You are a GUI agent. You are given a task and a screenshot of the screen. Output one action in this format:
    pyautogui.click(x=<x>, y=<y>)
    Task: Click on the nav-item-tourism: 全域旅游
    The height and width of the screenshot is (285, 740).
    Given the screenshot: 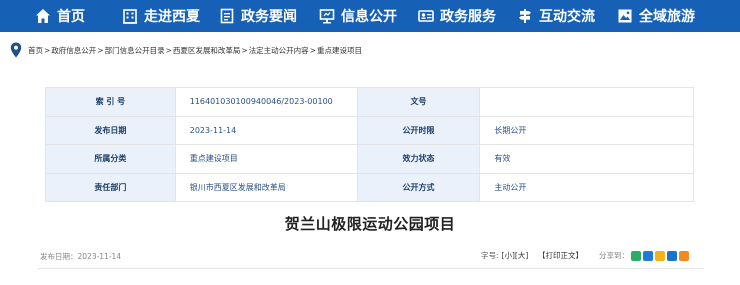 What is the action you would take?
    pyautogui.click(x=656, y=16)
    